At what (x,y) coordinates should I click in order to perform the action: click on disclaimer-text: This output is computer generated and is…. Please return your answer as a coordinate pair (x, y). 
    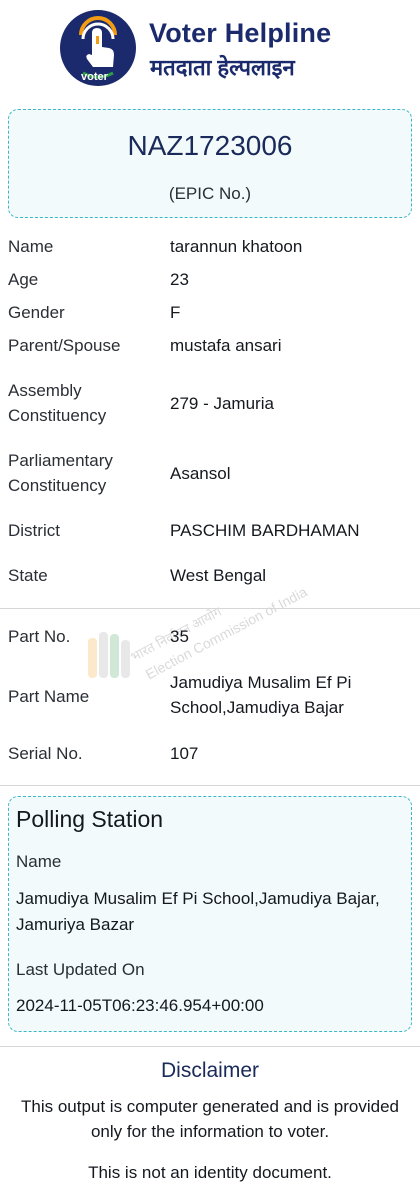
    Looking at the image, I should click on (209, 1119).